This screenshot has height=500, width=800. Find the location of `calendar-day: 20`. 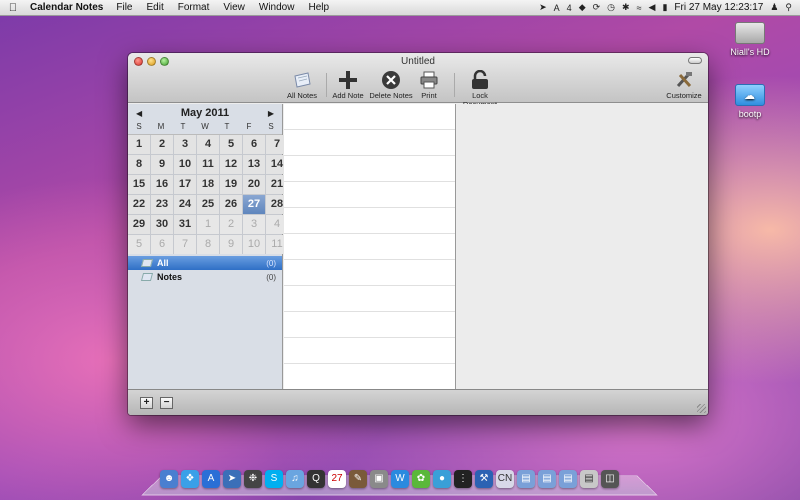

calendar-day: 20 is located at coordinates (254, 184).